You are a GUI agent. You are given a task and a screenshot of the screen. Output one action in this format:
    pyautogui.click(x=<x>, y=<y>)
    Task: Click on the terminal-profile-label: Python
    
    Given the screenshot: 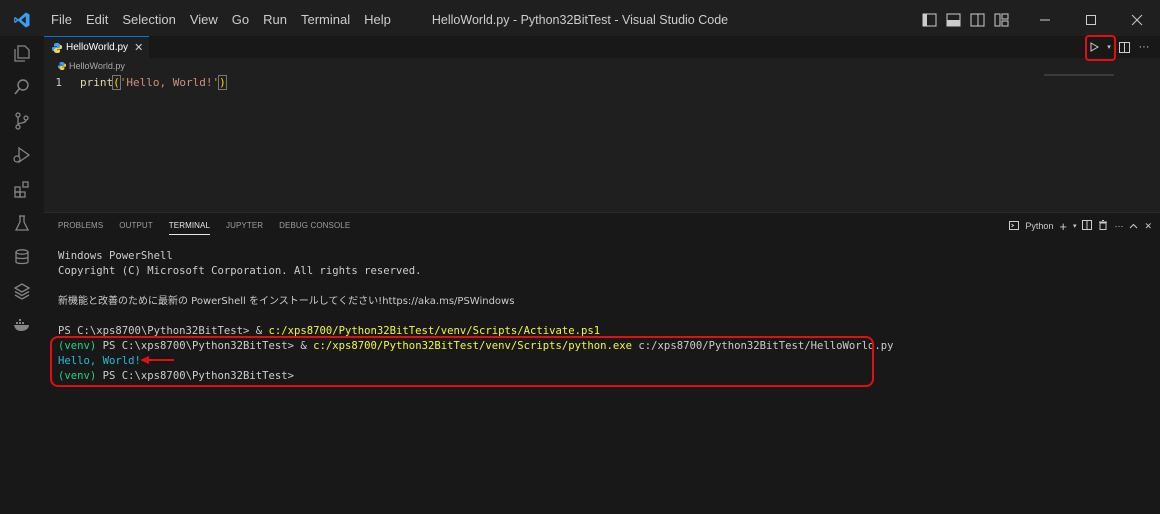 What is the action you would take?
    pyautogui.click(x=1039, y=226)
    